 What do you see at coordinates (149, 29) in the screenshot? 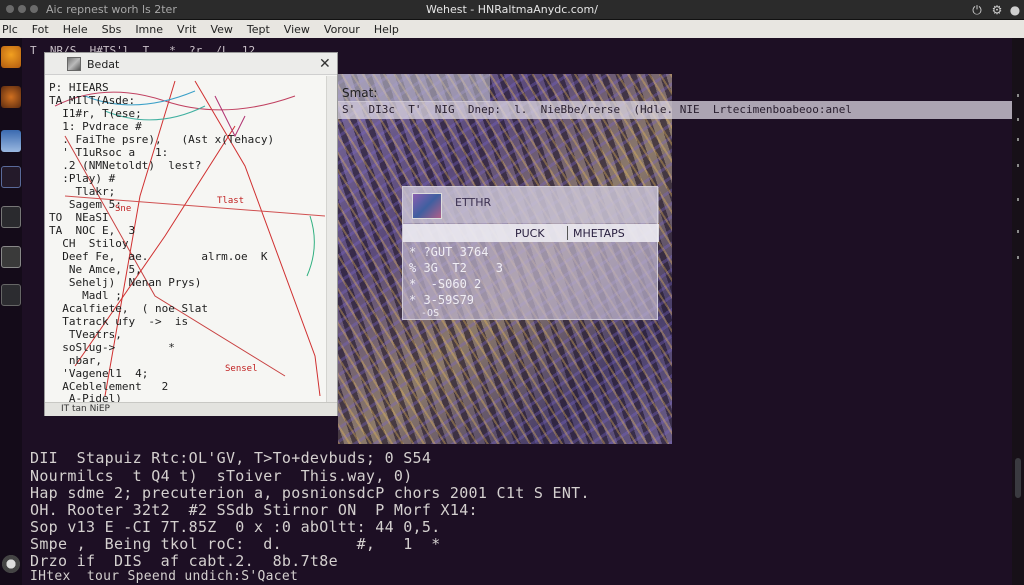
I see `menu-item-imne: Imne` at bounding box center [149, 29].